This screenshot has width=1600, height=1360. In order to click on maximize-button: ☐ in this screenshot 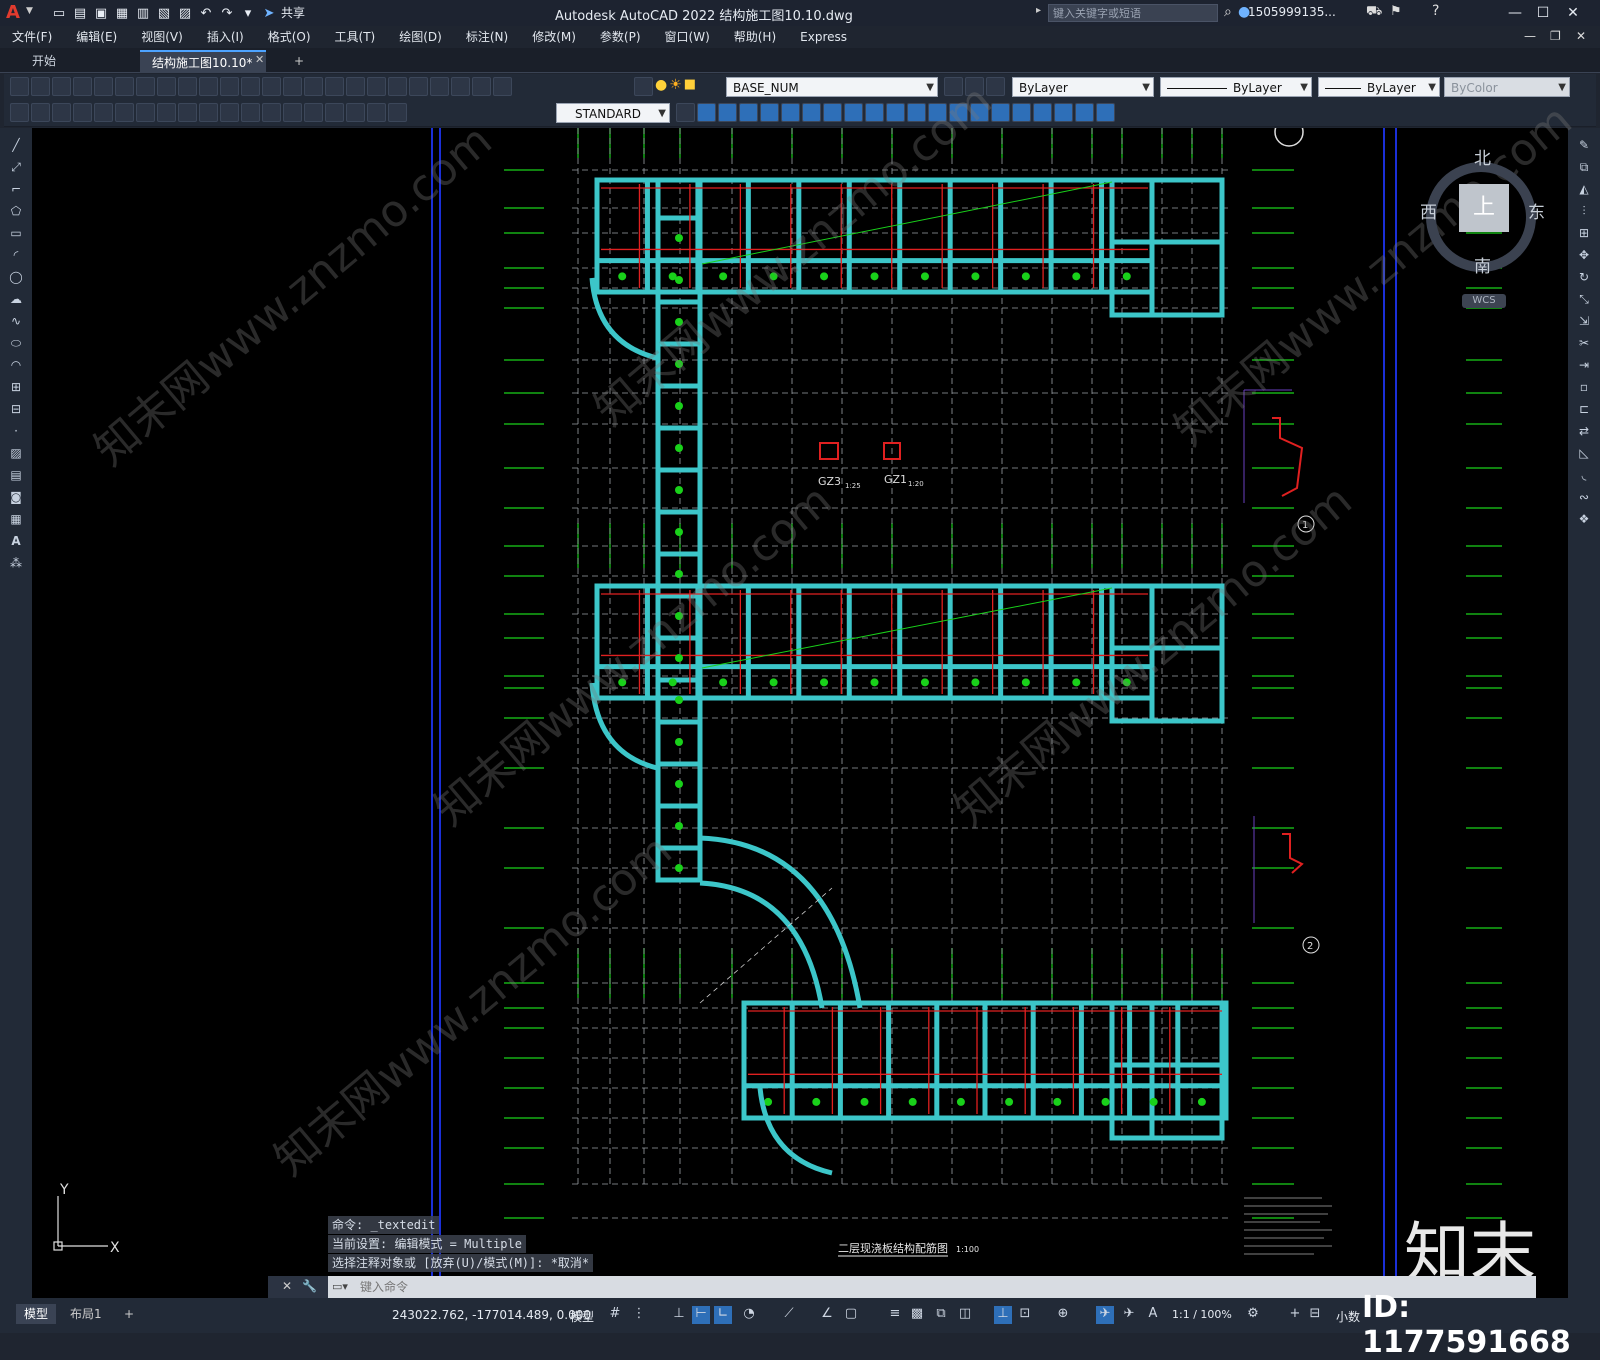, I will do `click(1543, 13)`.